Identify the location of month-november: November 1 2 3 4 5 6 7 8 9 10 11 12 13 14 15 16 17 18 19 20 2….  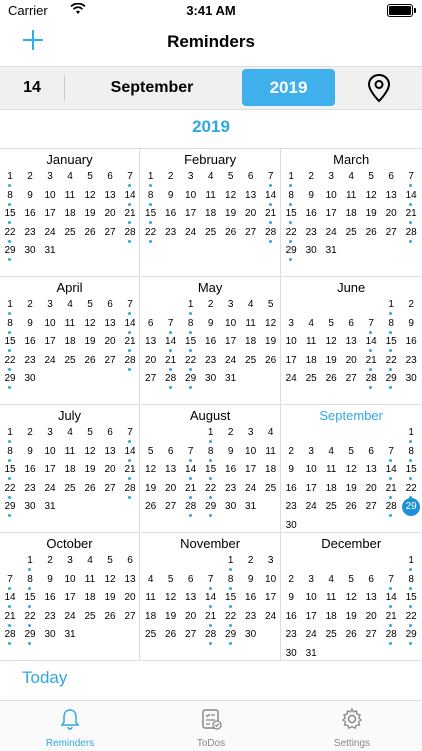
(210, 597).